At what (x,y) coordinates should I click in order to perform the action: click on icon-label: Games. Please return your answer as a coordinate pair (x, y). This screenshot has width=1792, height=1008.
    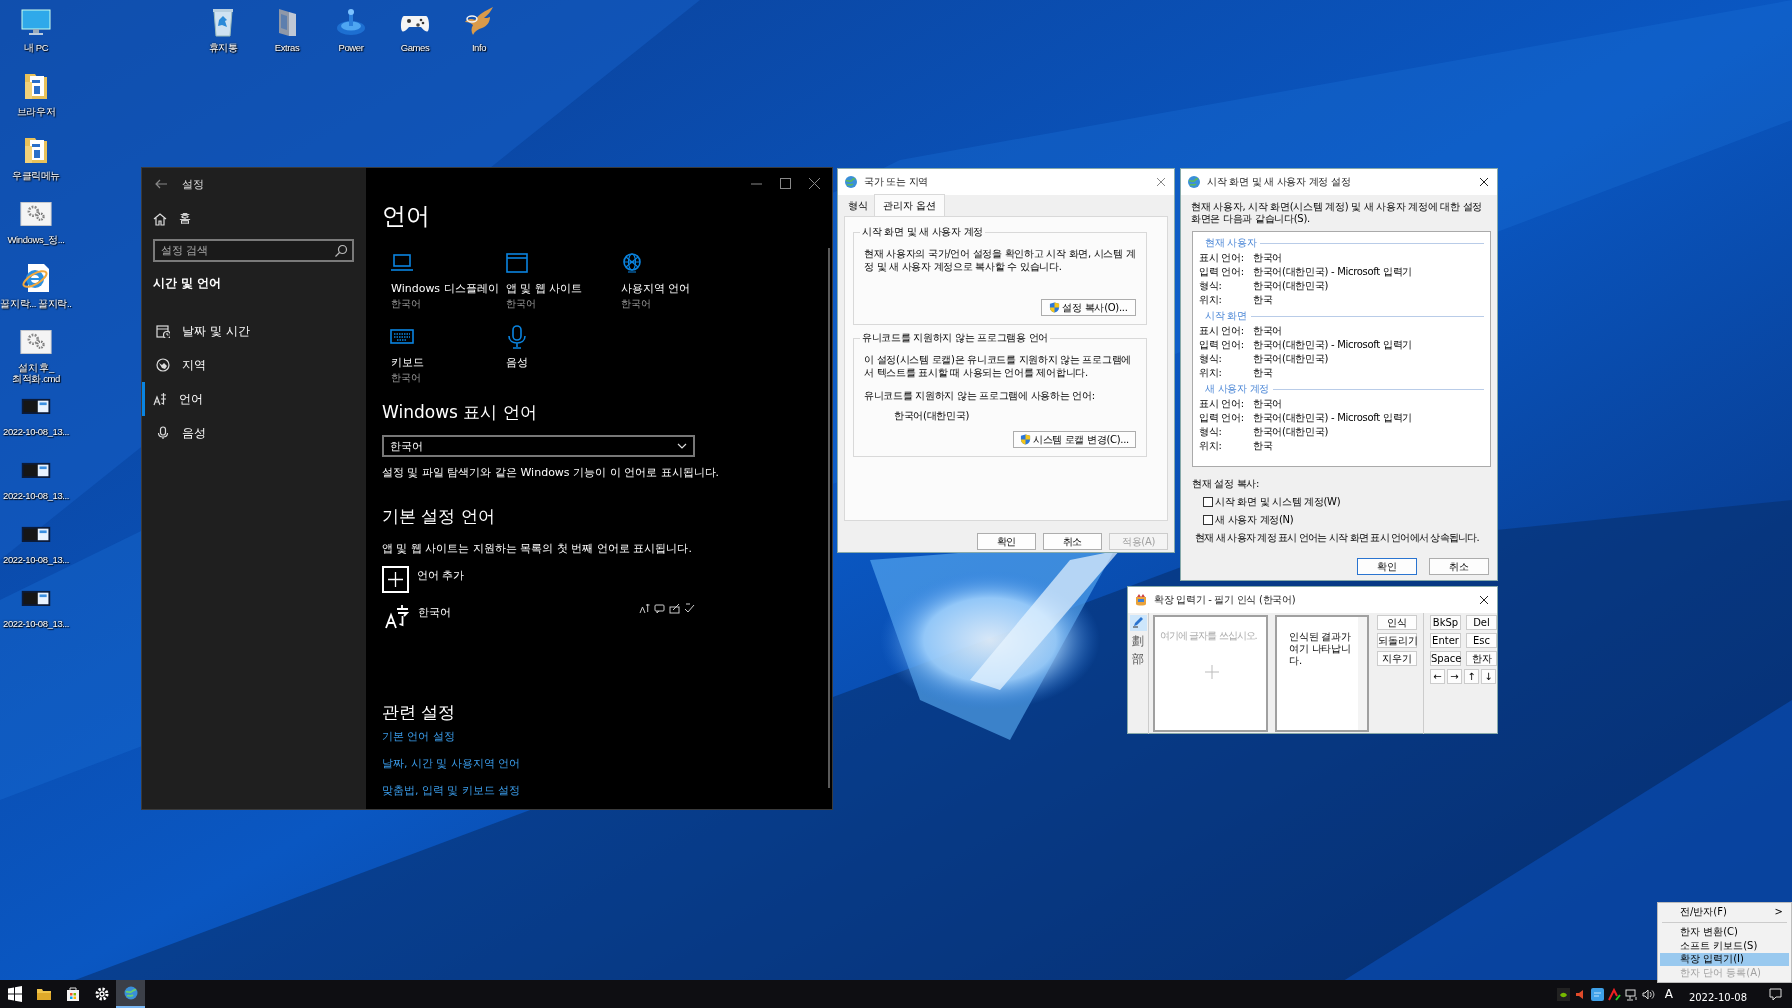
    Looking at the image, I should click on (415, 47).